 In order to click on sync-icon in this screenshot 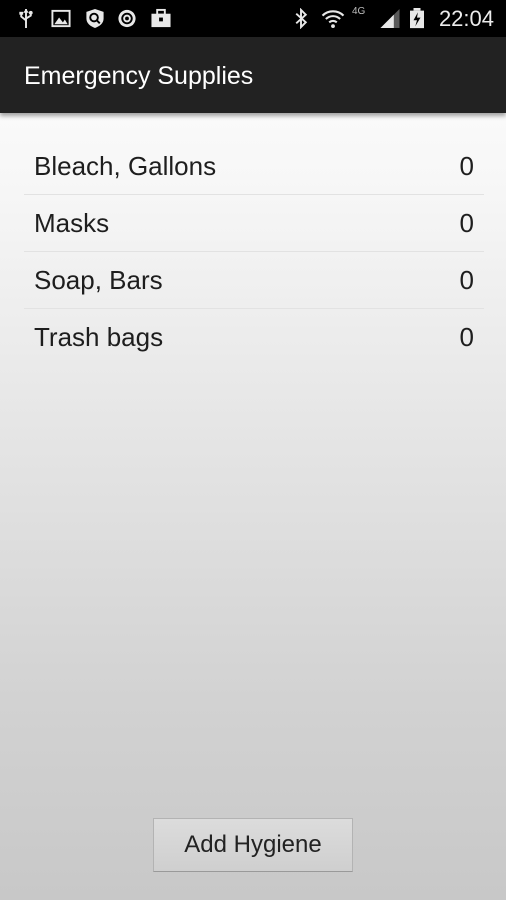, I will do `click(127, 18)`.